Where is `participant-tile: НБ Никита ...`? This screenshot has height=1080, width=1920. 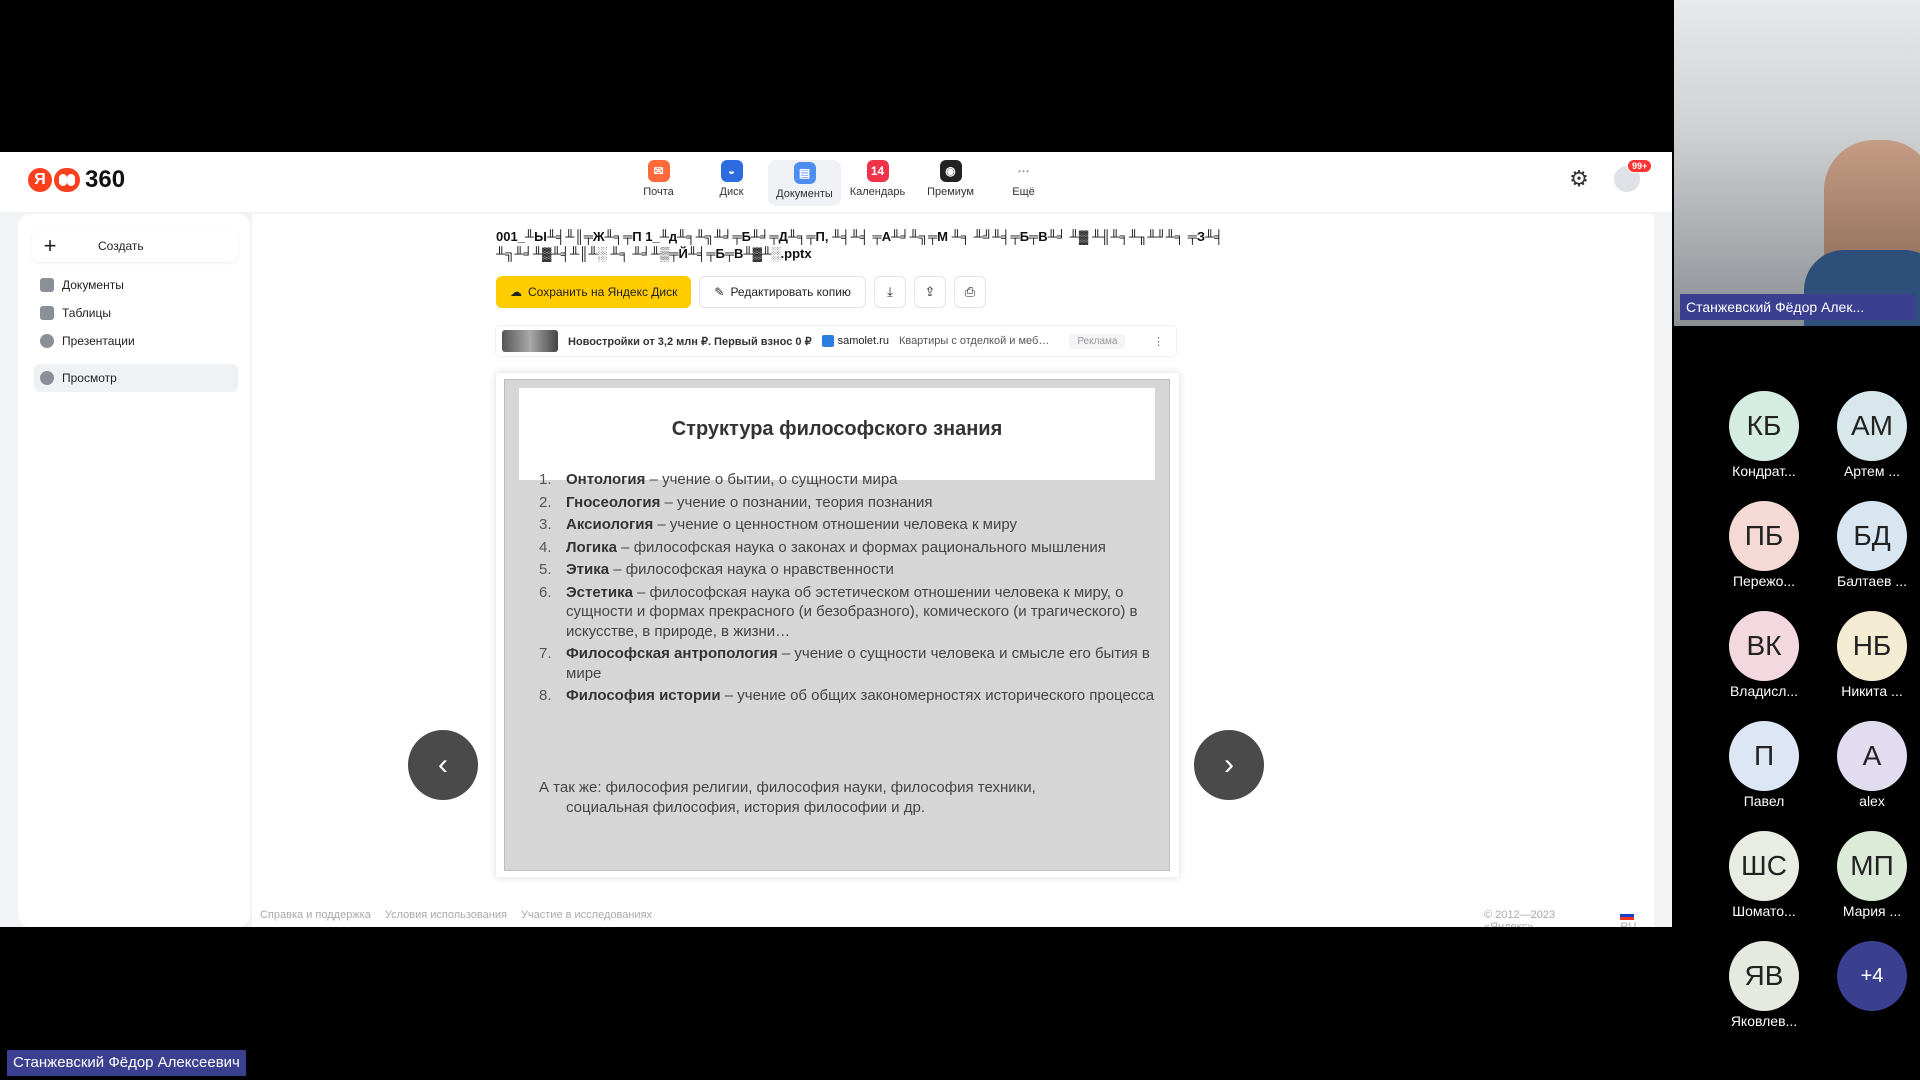
participant-tile: НБ Никита ... is located at coordinates (1872, 655).